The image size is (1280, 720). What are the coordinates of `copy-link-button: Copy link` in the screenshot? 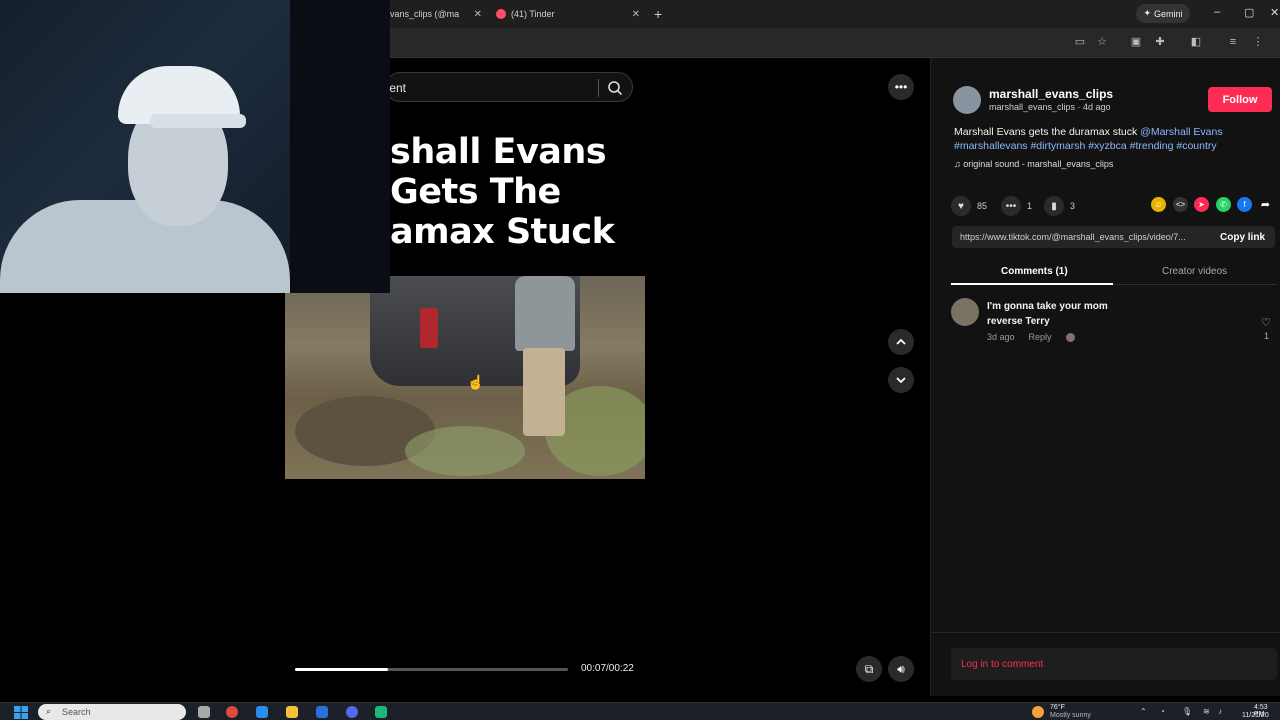 It's located at (1242, 237).